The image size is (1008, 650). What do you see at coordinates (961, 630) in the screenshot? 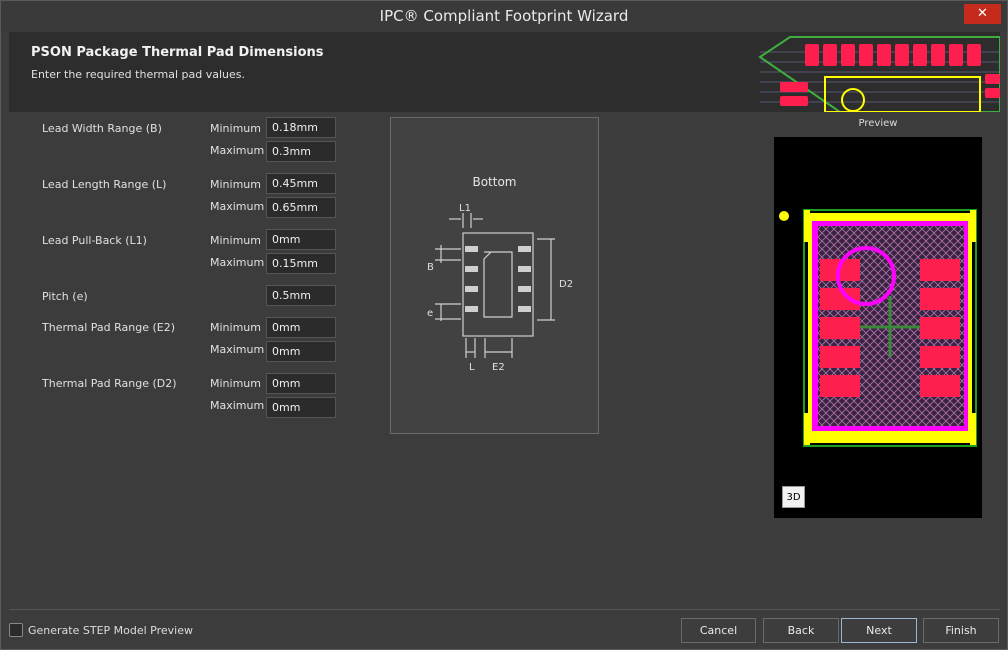
I see `finish-button: Finish` at bounding box center [961, 630].